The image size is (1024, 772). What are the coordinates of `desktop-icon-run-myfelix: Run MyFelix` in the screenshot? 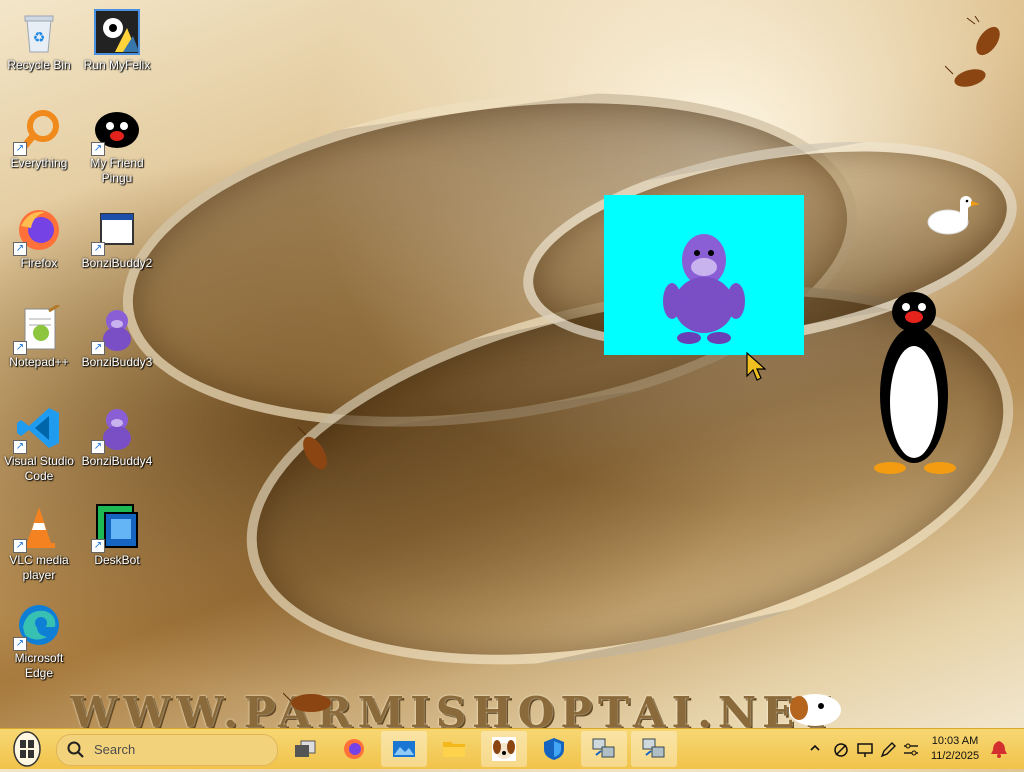 It's located at (117, 40).